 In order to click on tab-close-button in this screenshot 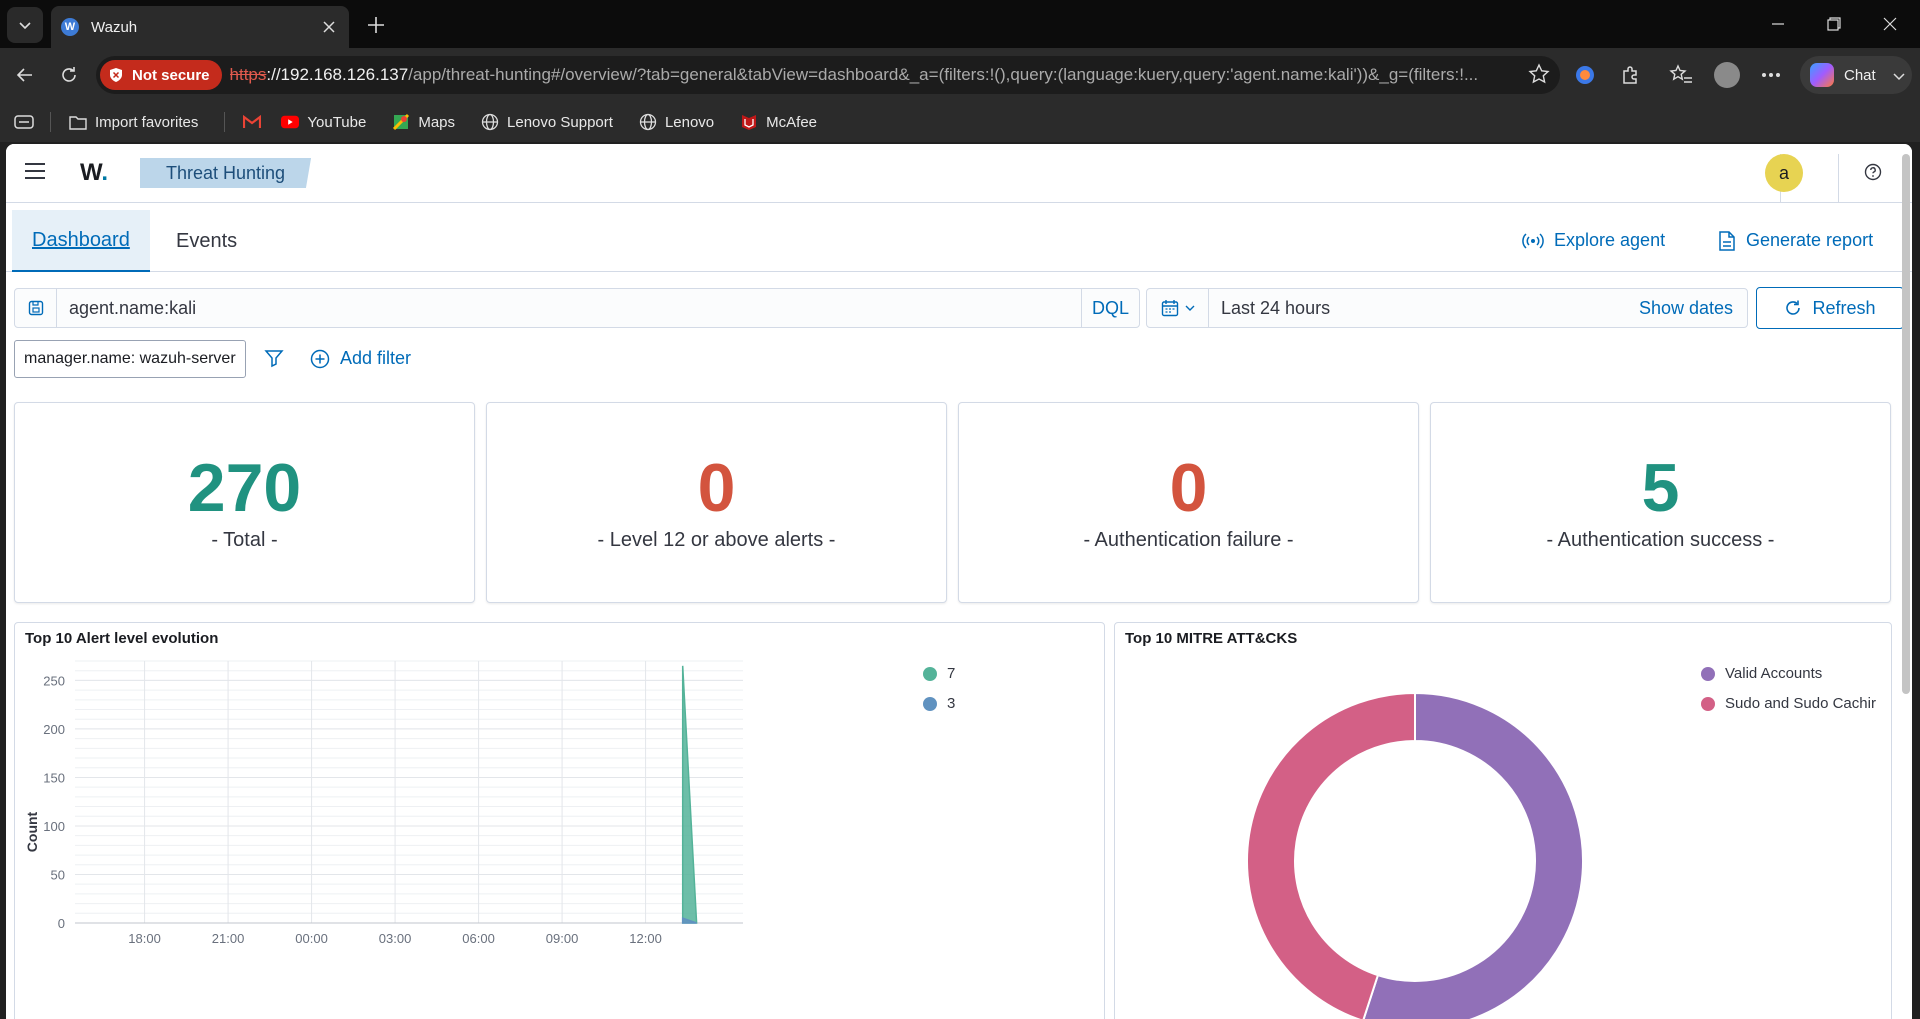, I will do `click(329, 27)`.